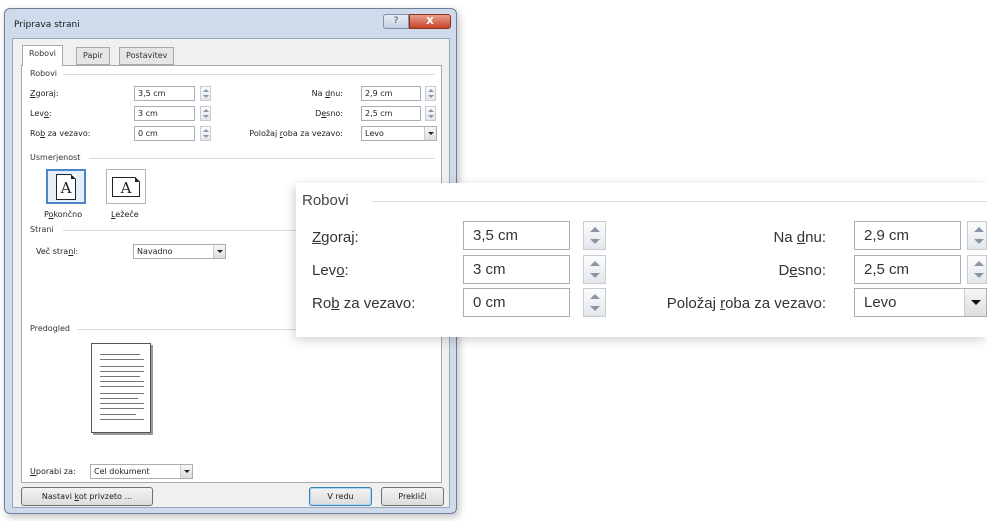 This screenshot has height=521, width=987. What do you see at coordinates (155, 251) in the screenshot?
I see `multiple-pages-value: Navadno` at bounding box center [155, 251].